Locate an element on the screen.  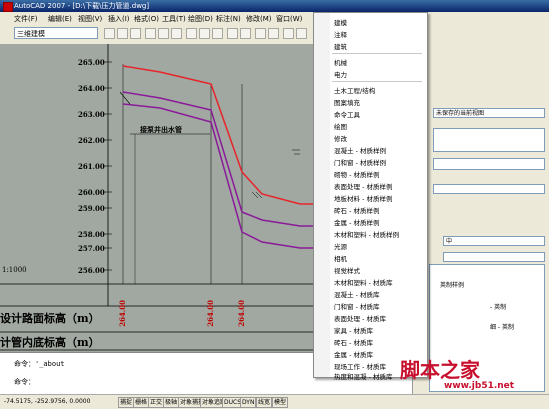
menu-item-finishes-library: 表面处理 - 材质库 is located at coordinates (360, 318).